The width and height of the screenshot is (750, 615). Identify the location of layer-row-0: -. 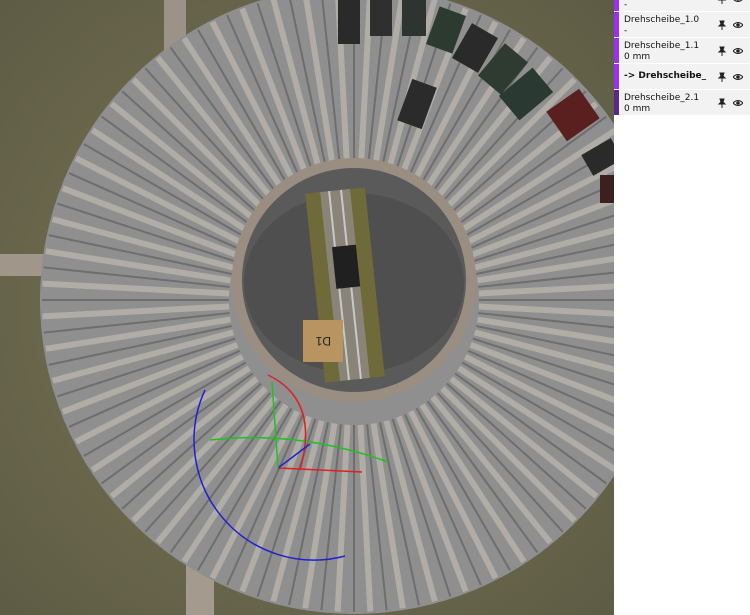
(682, 6).